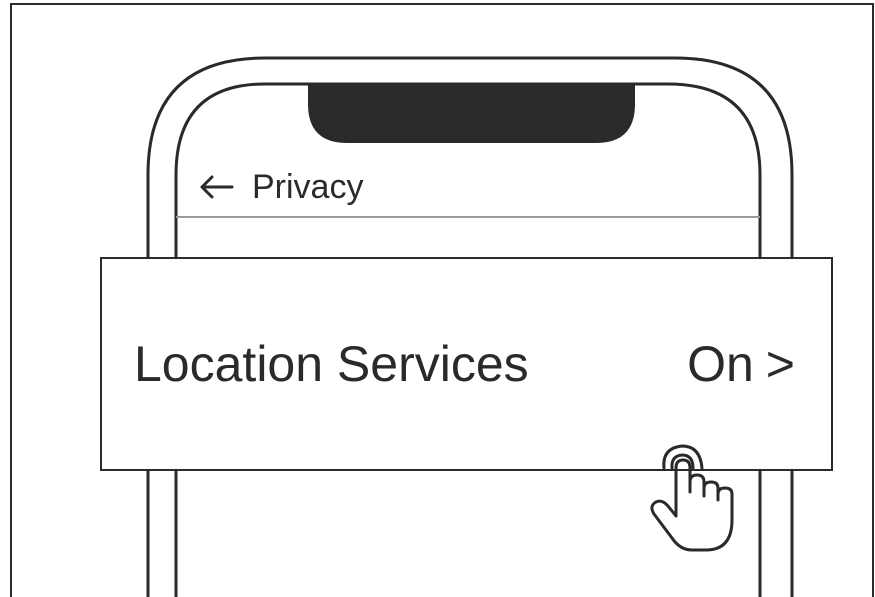 Image resolution: width=875 pixels, height=597 pixels. Describe the element at coordinates (308, 187) in the screenshot. I see `page-title: Privacy` at that location.